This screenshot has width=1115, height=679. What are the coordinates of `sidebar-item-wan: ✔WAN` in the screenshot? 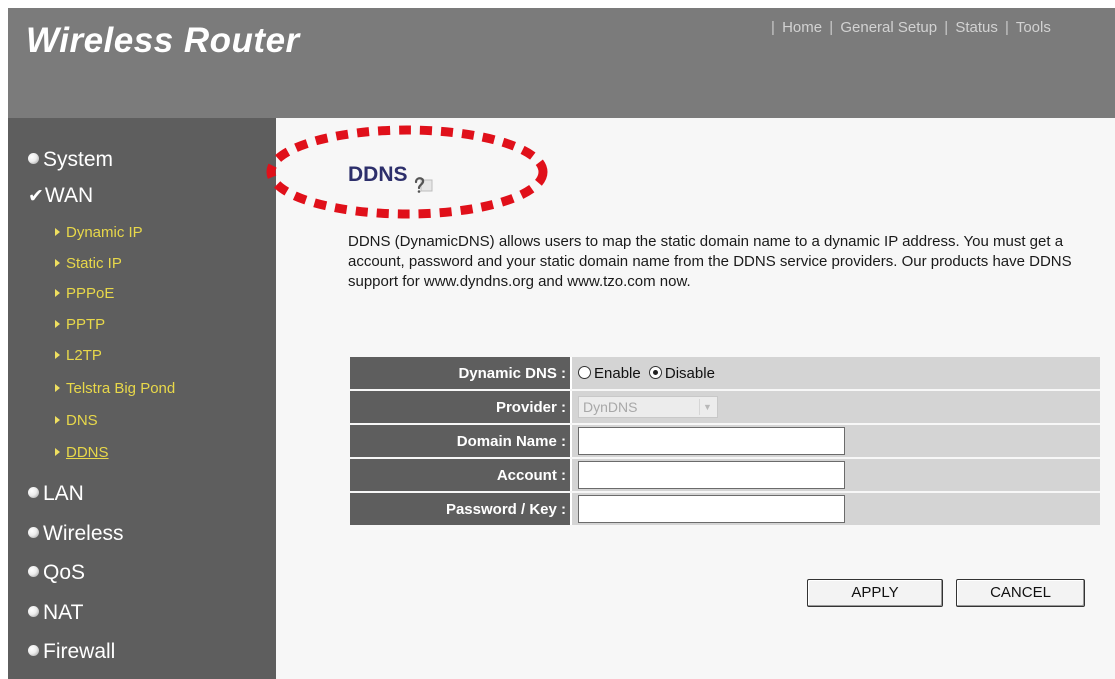 It's located at (60, 196).